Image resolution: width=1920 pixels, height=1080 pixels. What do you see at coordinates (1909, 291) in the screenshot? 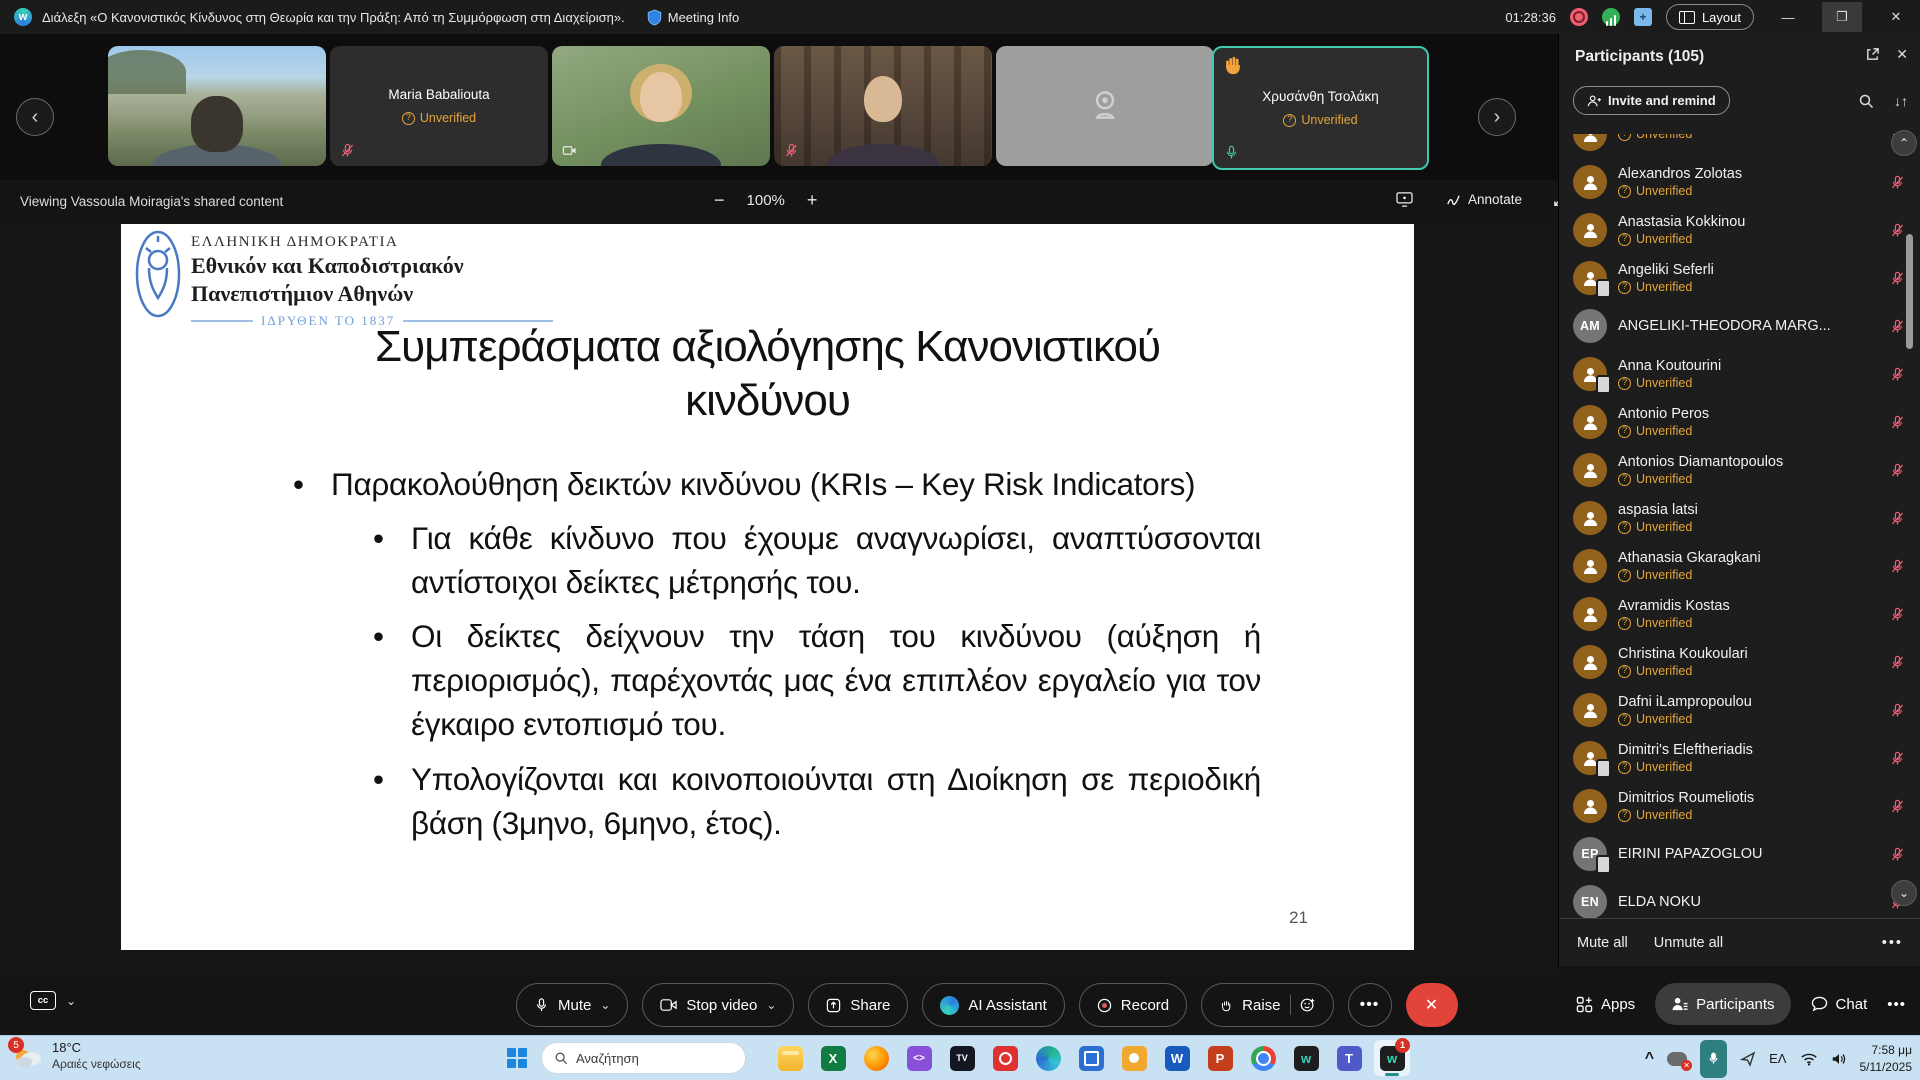
I see `scrollbar-thumb` at bounding box center [1909, 291].